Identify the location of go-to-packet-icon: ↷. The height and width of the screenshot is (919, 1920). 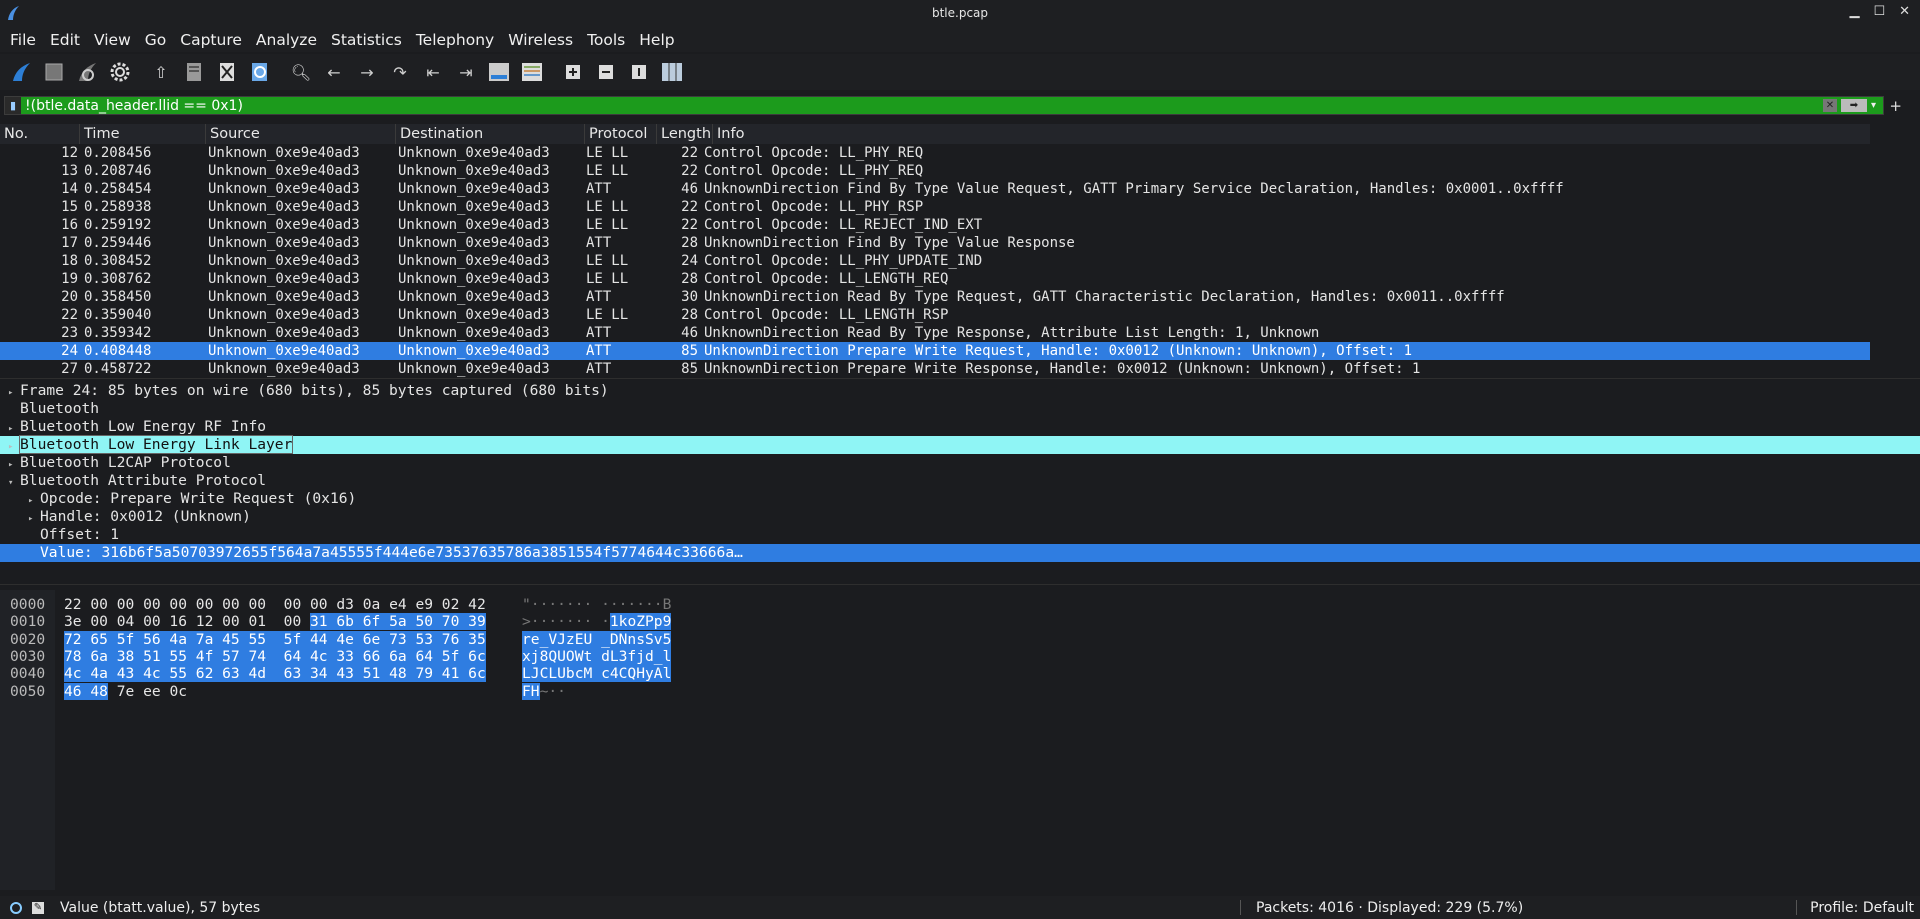
(400, 72).